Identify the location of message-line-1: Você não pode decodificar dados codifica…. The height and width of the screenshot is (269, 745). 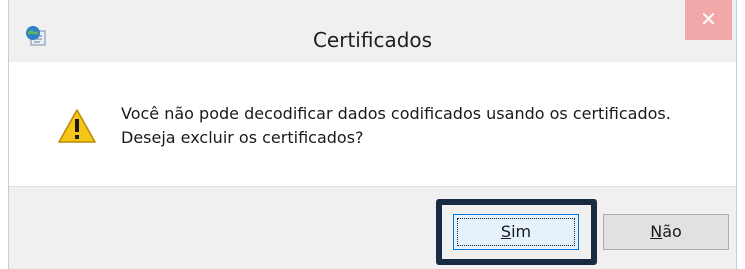
(396, 113).